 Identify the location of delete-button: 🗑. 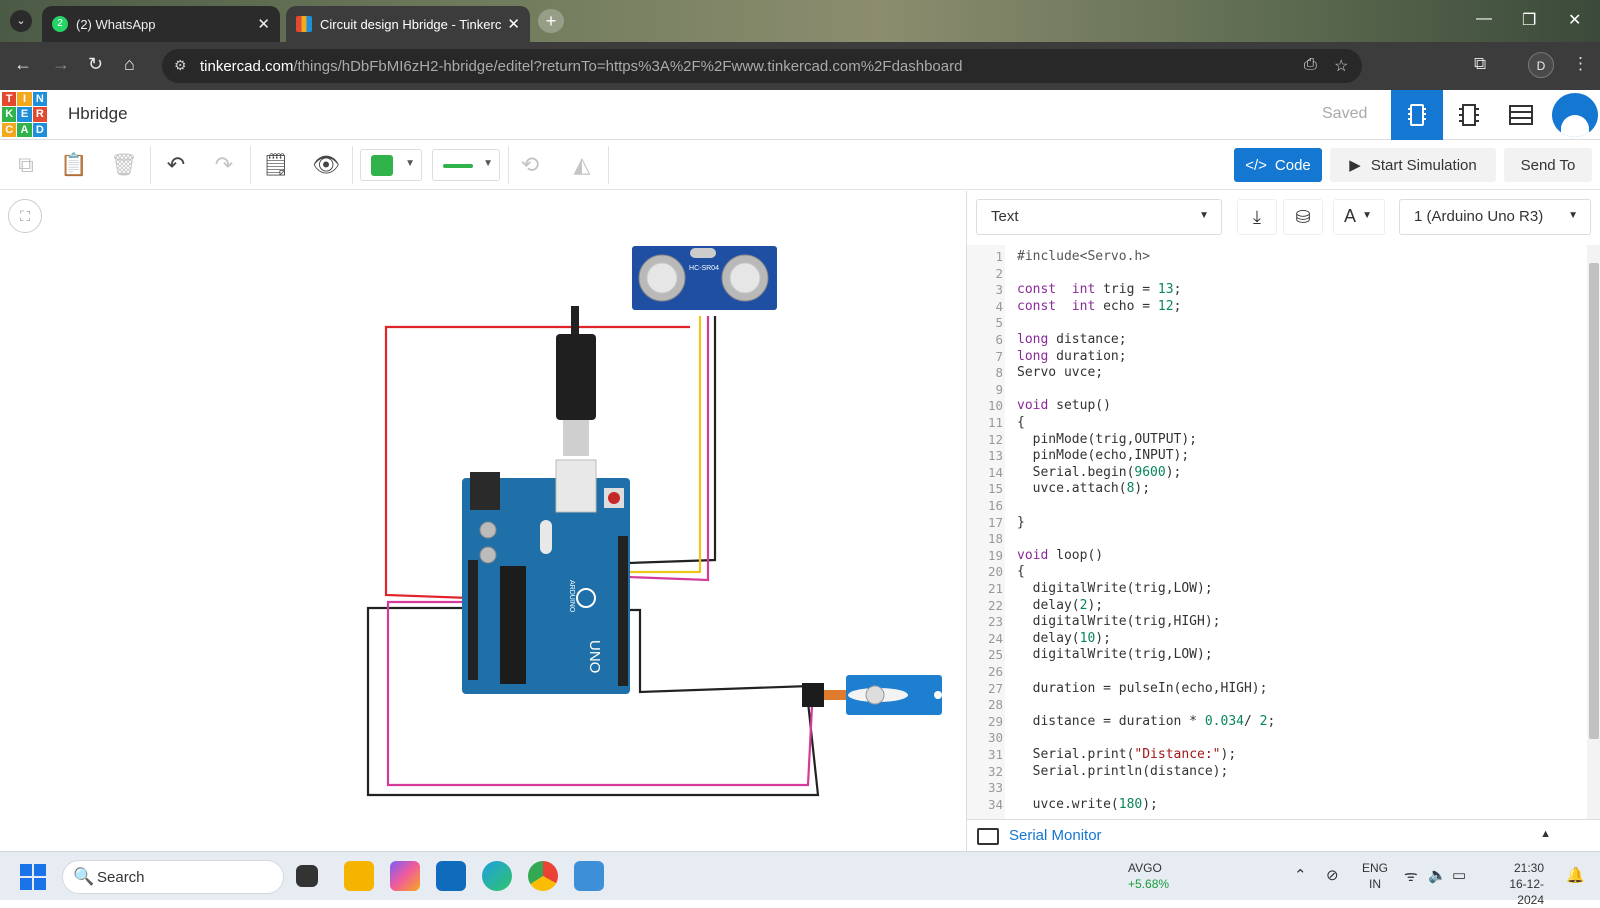
(124, 165).